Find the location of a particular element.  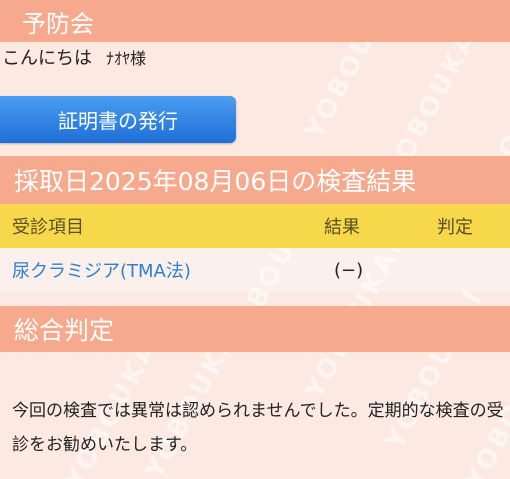

test-result-value: (−) is located at coordinates (349, 270).